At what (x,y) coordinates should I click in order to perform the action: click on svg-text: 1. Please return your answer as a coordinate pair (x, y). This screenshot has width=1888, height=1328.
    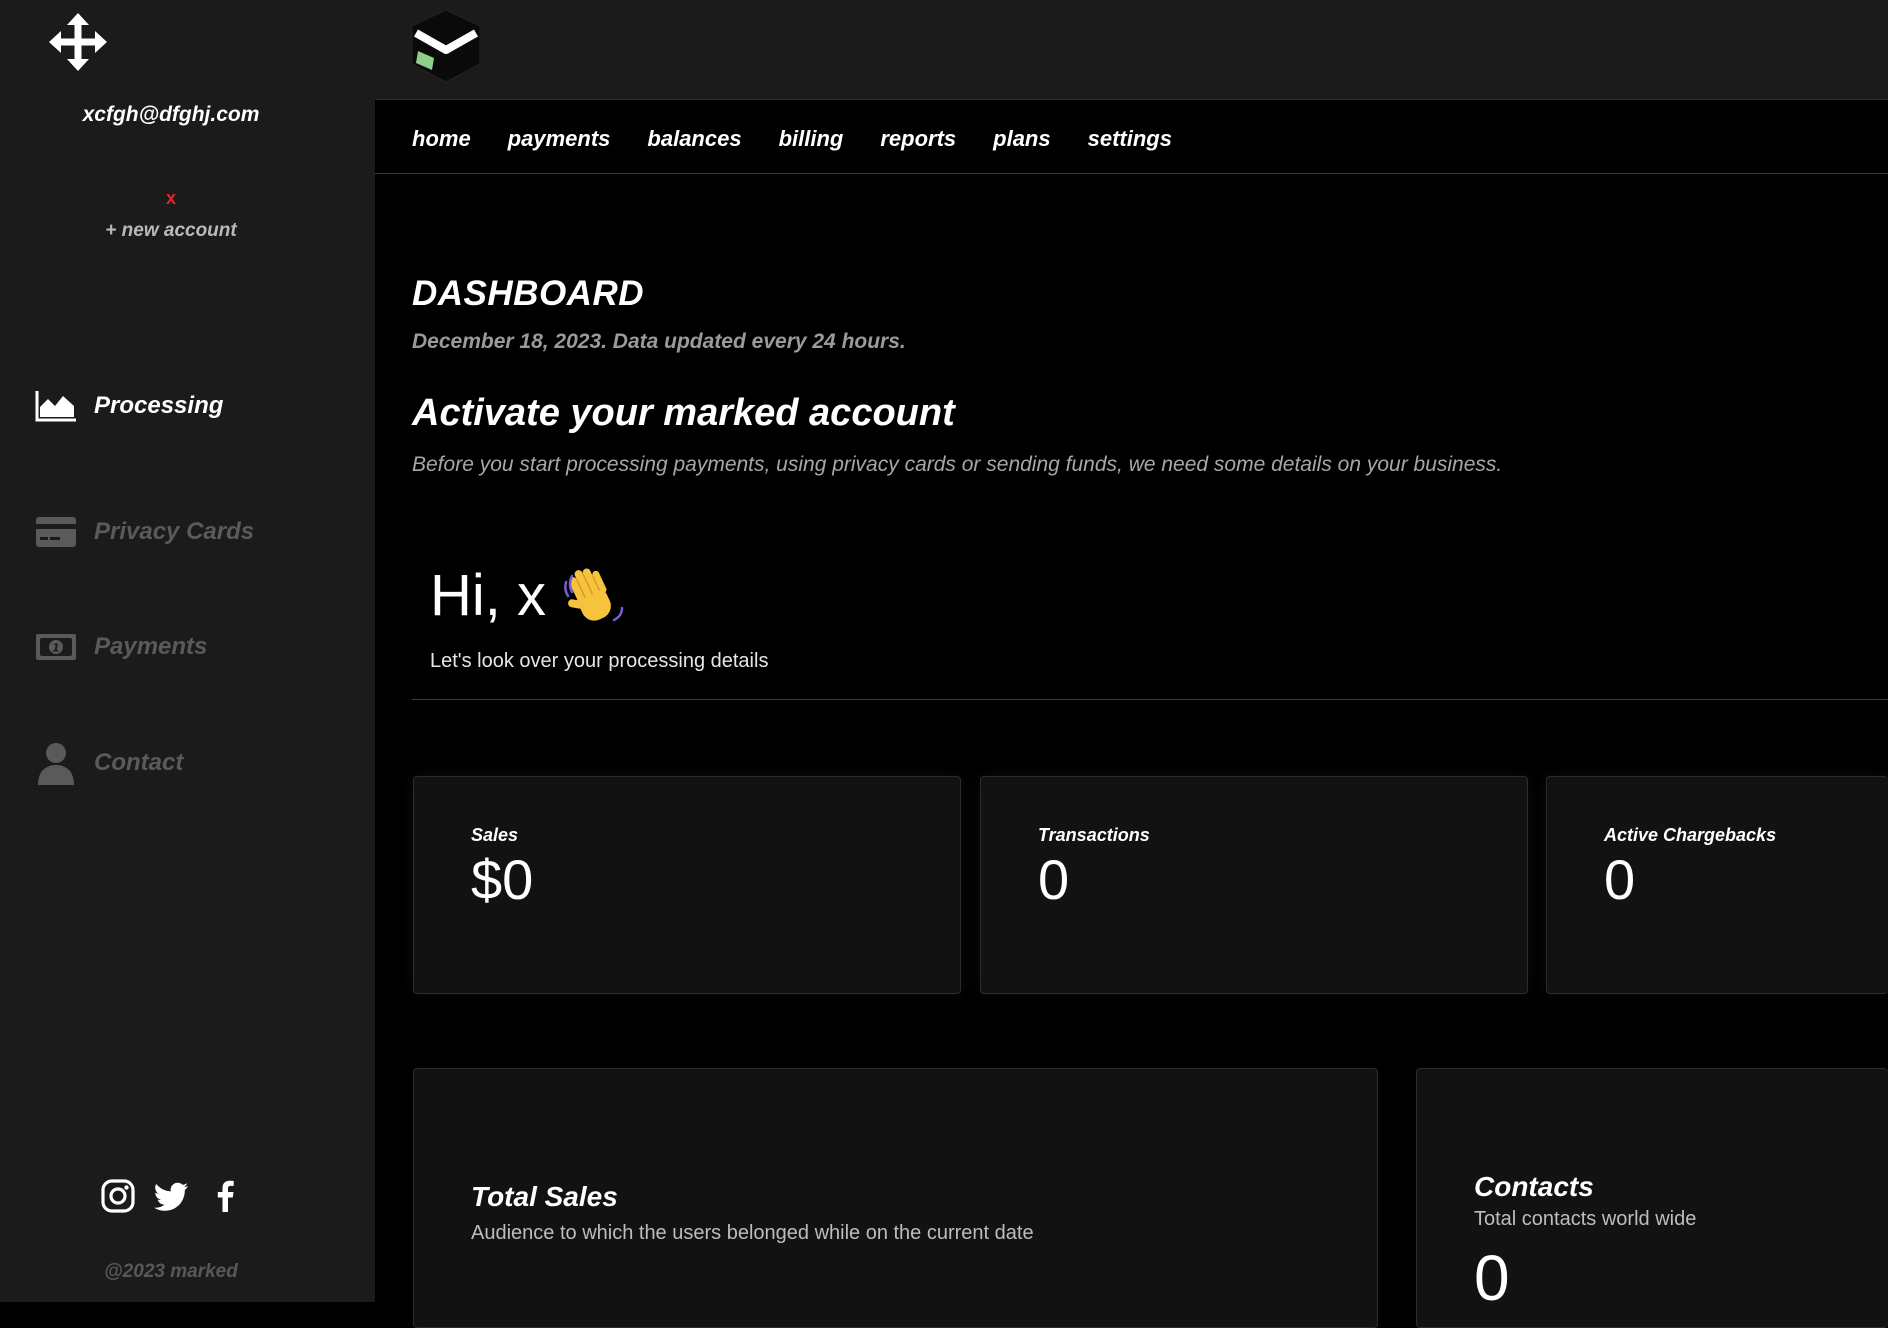
    Looking at the image, I should click on (56, 648).